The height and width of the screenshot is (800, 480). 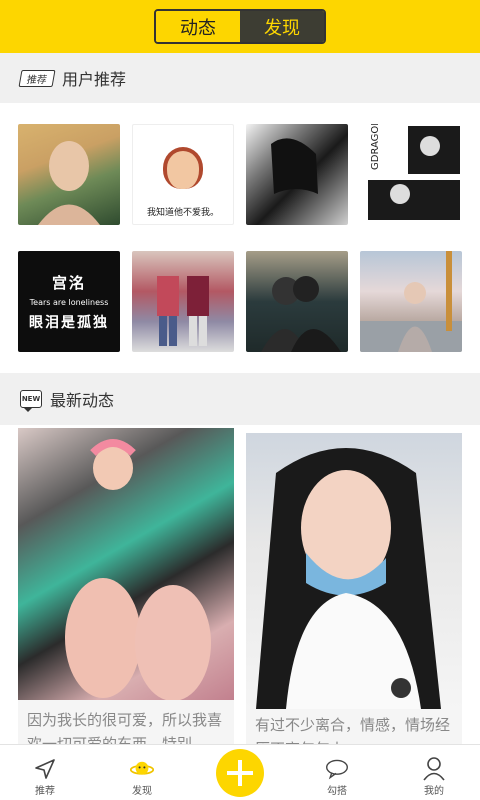 I want to click on avatar-text-line3: 眼泪是孤独, so click(x=69, y=322).